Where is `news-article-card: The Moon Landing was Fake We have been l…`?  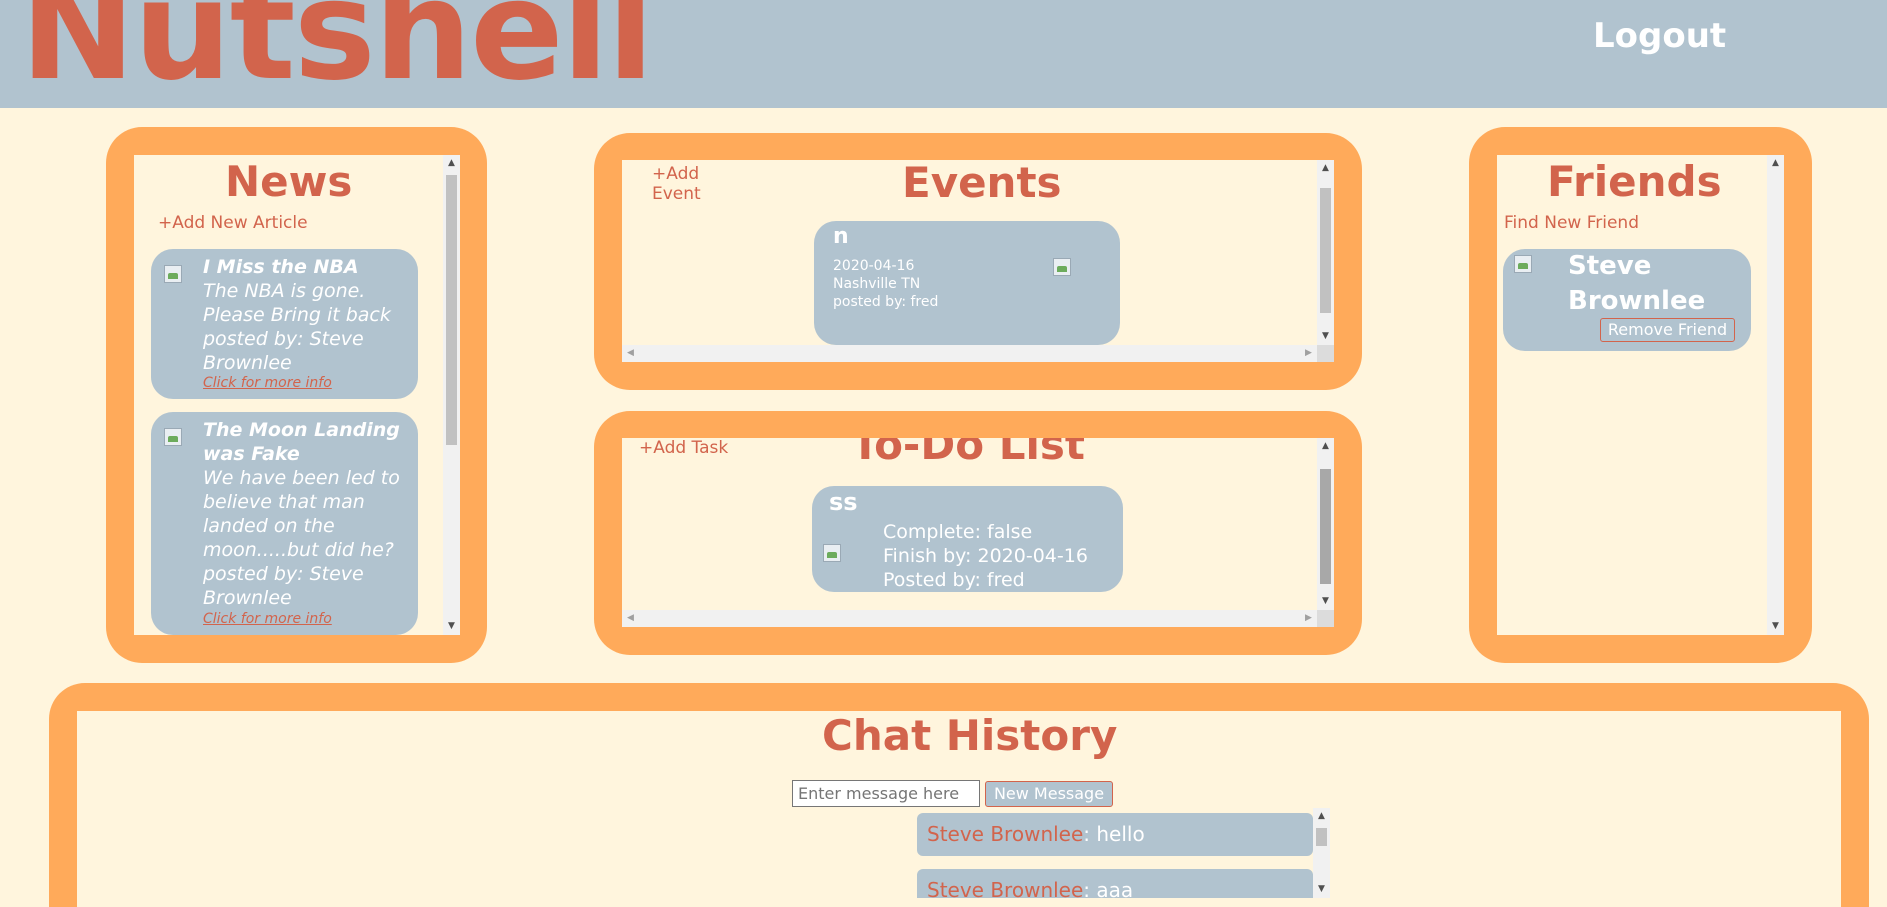 news-article-card: The Moon Landing was Fake We have been l… is located at coordinates (284, 523).